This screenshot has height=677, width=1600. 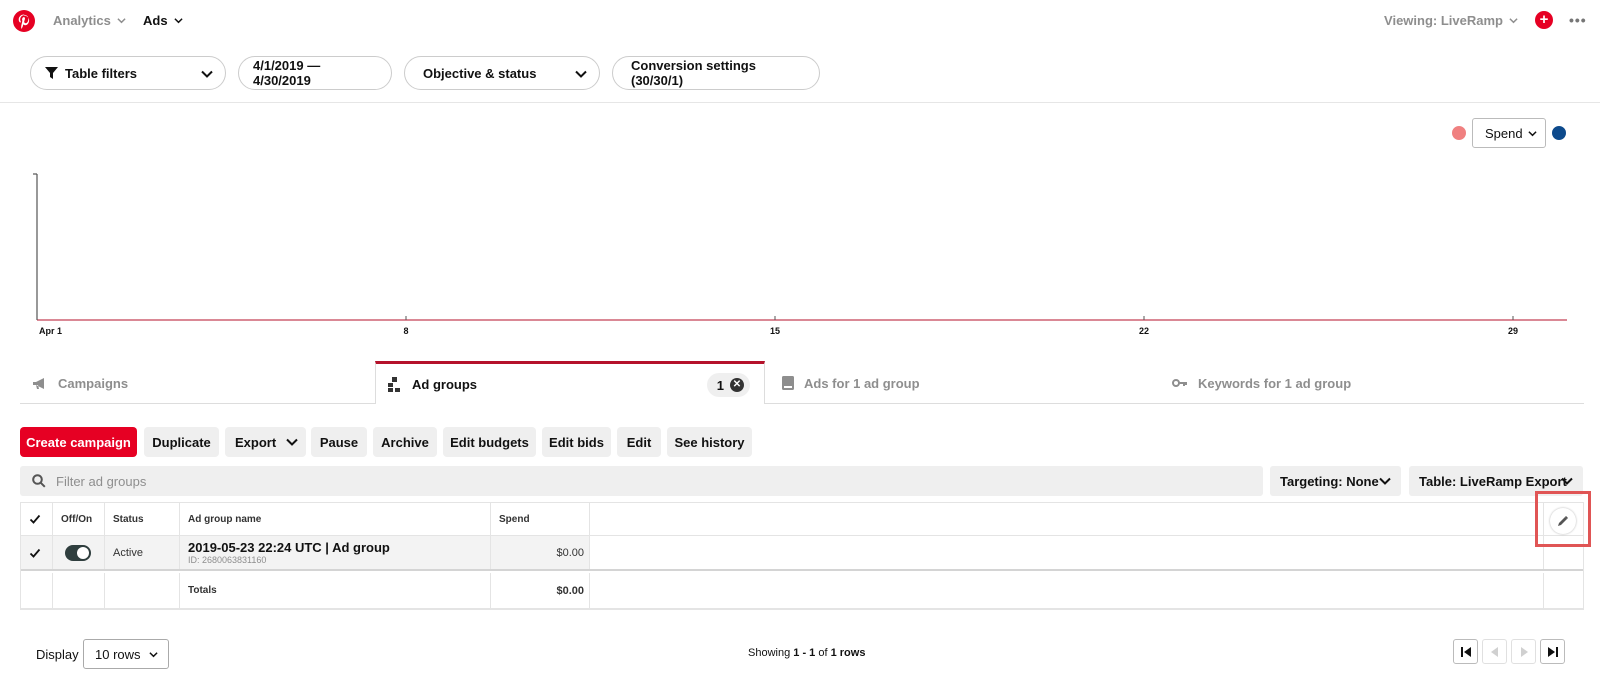 I want to click on prev-page-button, so click(x=1494, y=651).